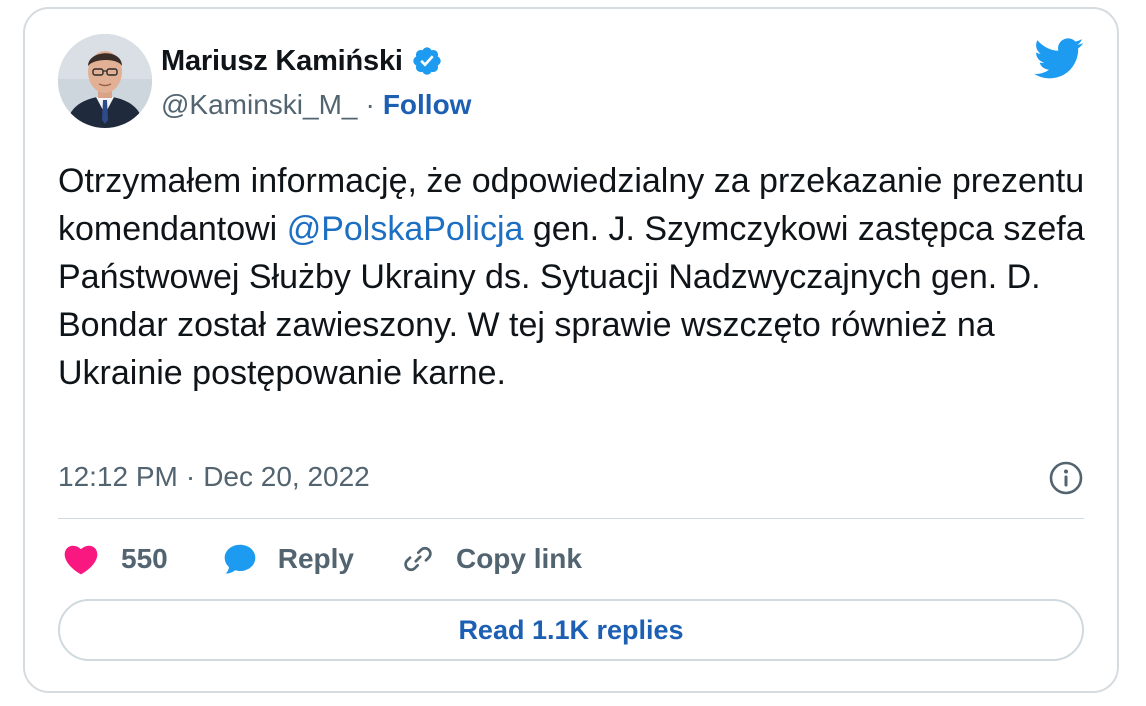  I want to click on reply-label: Reply, so click(315, 558).